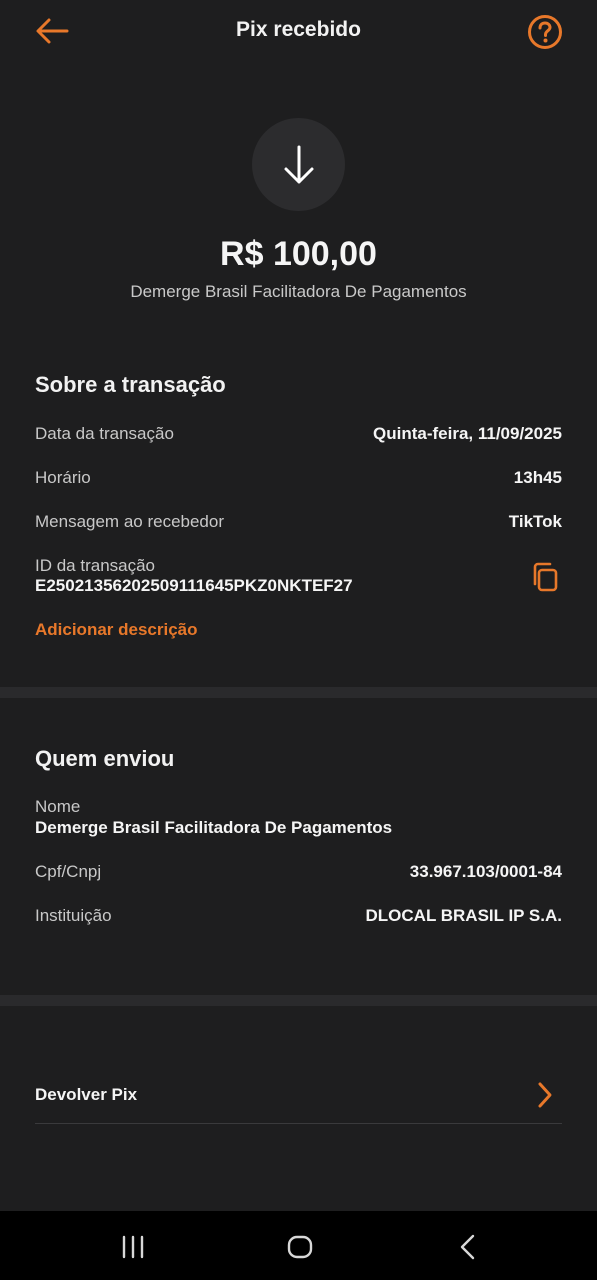 This screenshot has height=1280, width=597. What do you see at coordinates (535, 521) in the screenshot?
I see `message-value: TikTok` at bounding box center [535, 521].